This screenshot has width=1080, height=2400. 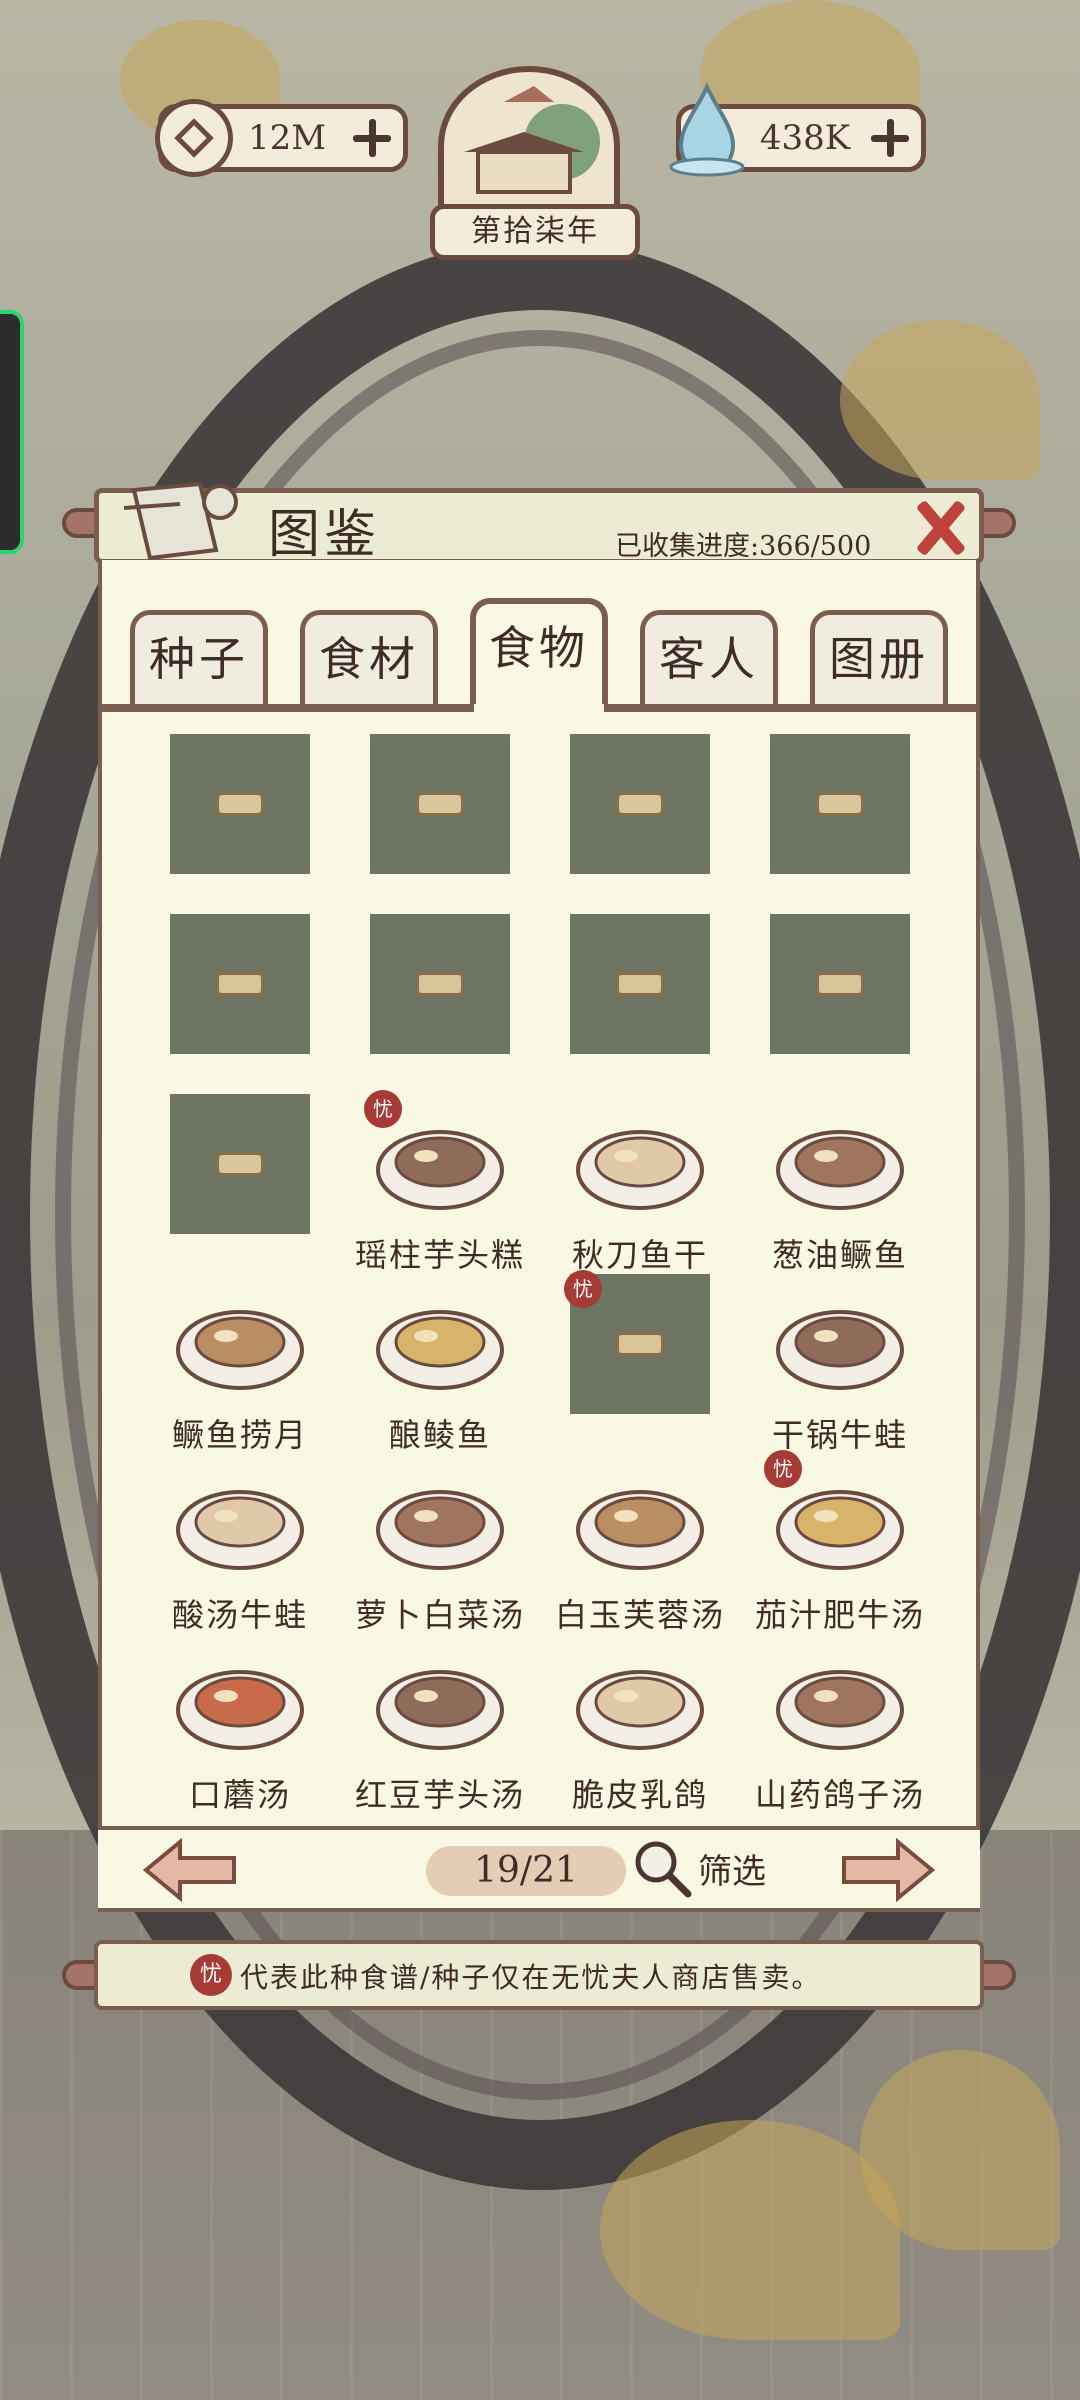 What do you see at coordinates (531, 1977) in the screenshot?
I see `notice-text: 代表此种食谱/种子仅在无忧夫人商店售卖。` at bounding box center [531, 1977].